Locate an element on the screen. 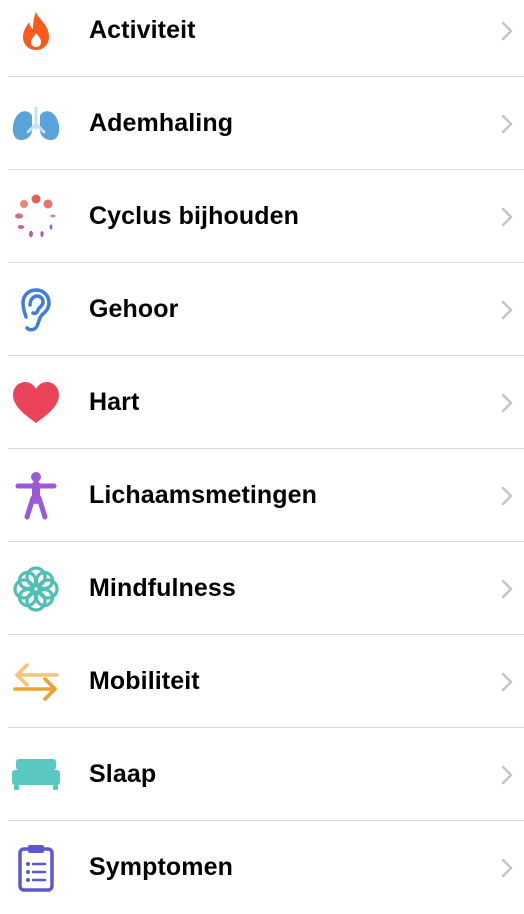 The image size is (524, 914). mobility-arrows-icon is located at coordinates (36, 682).